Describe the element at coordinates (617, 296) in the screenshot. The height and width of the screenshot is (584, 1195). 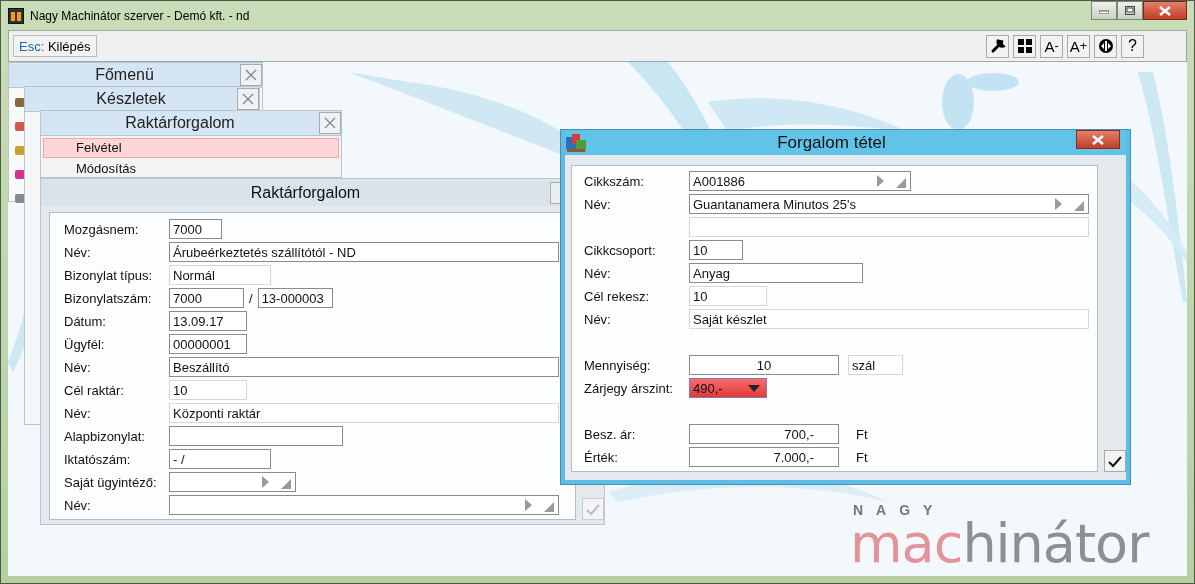
I see `field-label: Cél rekesz:` at that location.